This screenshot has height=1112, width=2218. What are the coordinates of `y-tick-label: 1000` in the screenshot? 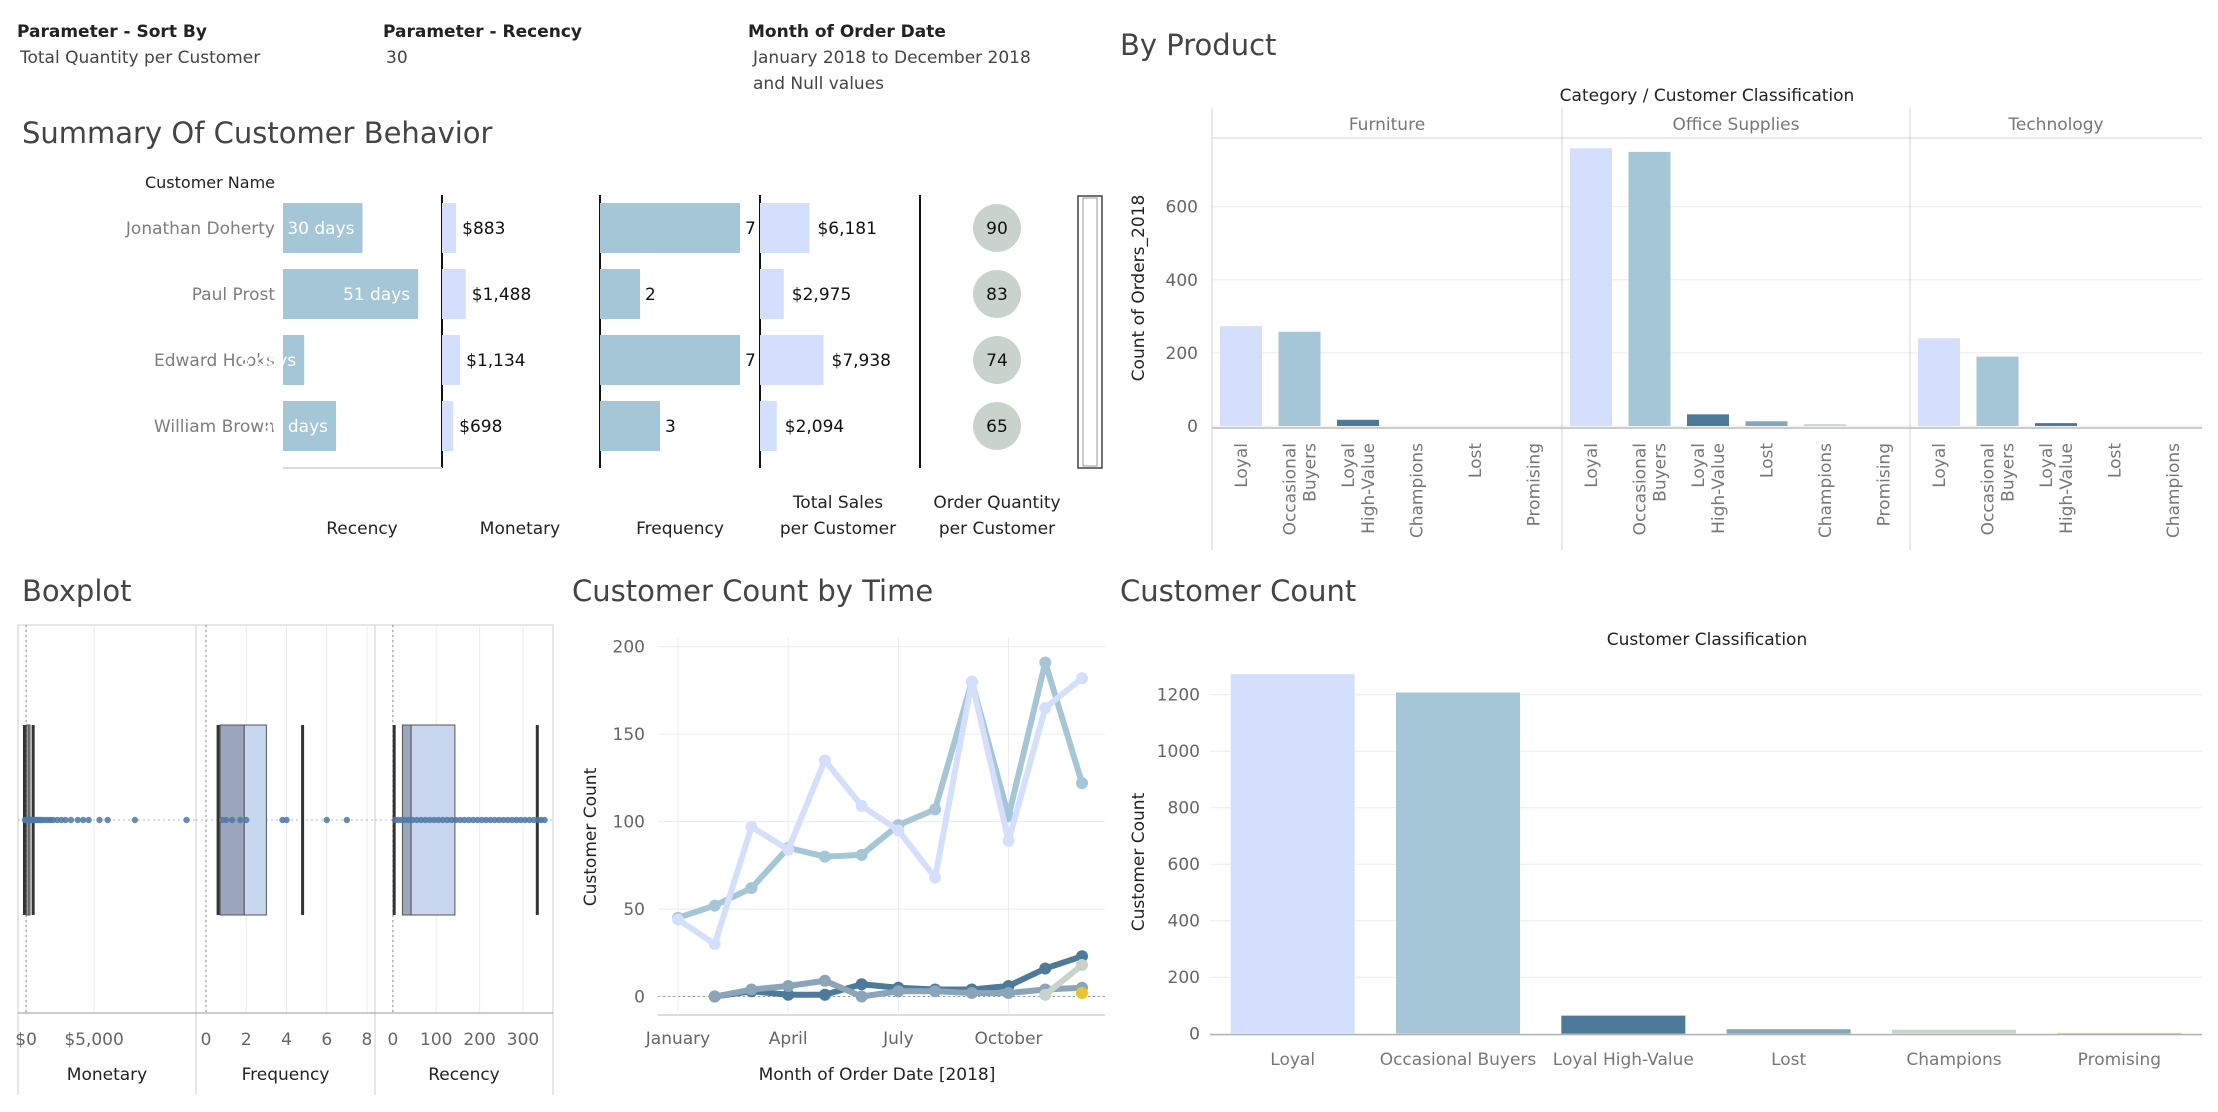 It's located at (1178, 752).